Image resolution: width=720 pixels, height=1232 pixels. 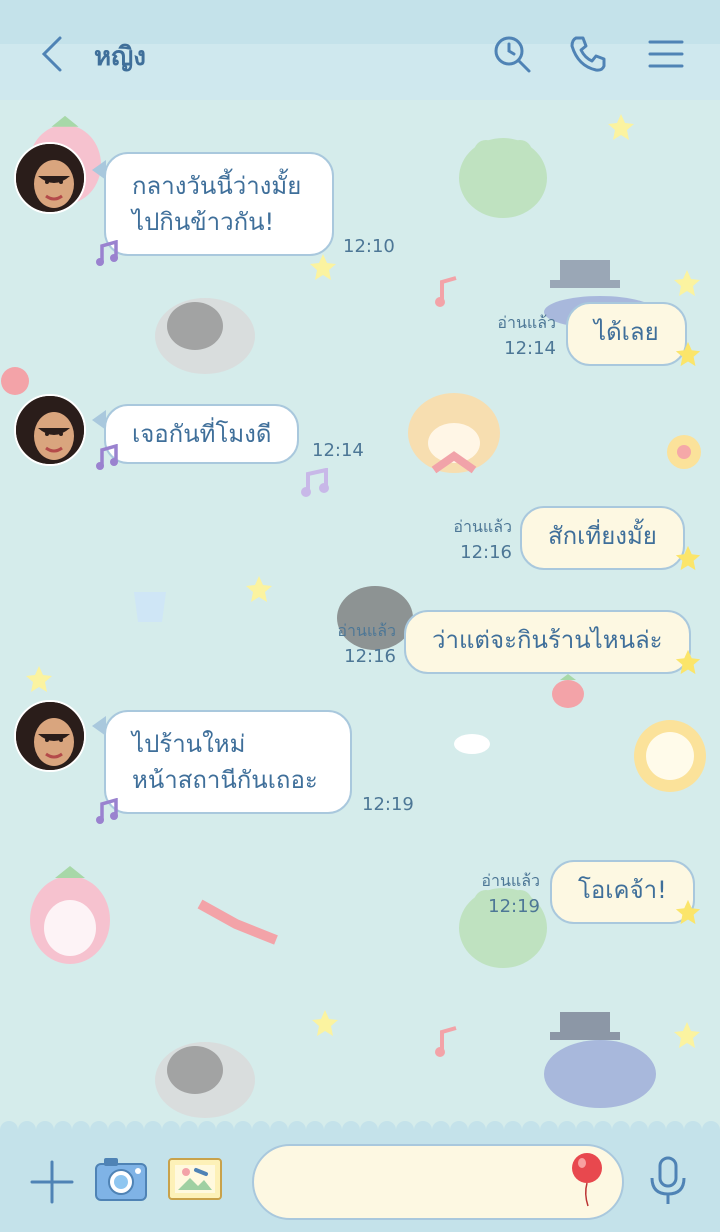 I want to click on message-text: เจอกันที่โมงดี, so click(x=202, y=434).